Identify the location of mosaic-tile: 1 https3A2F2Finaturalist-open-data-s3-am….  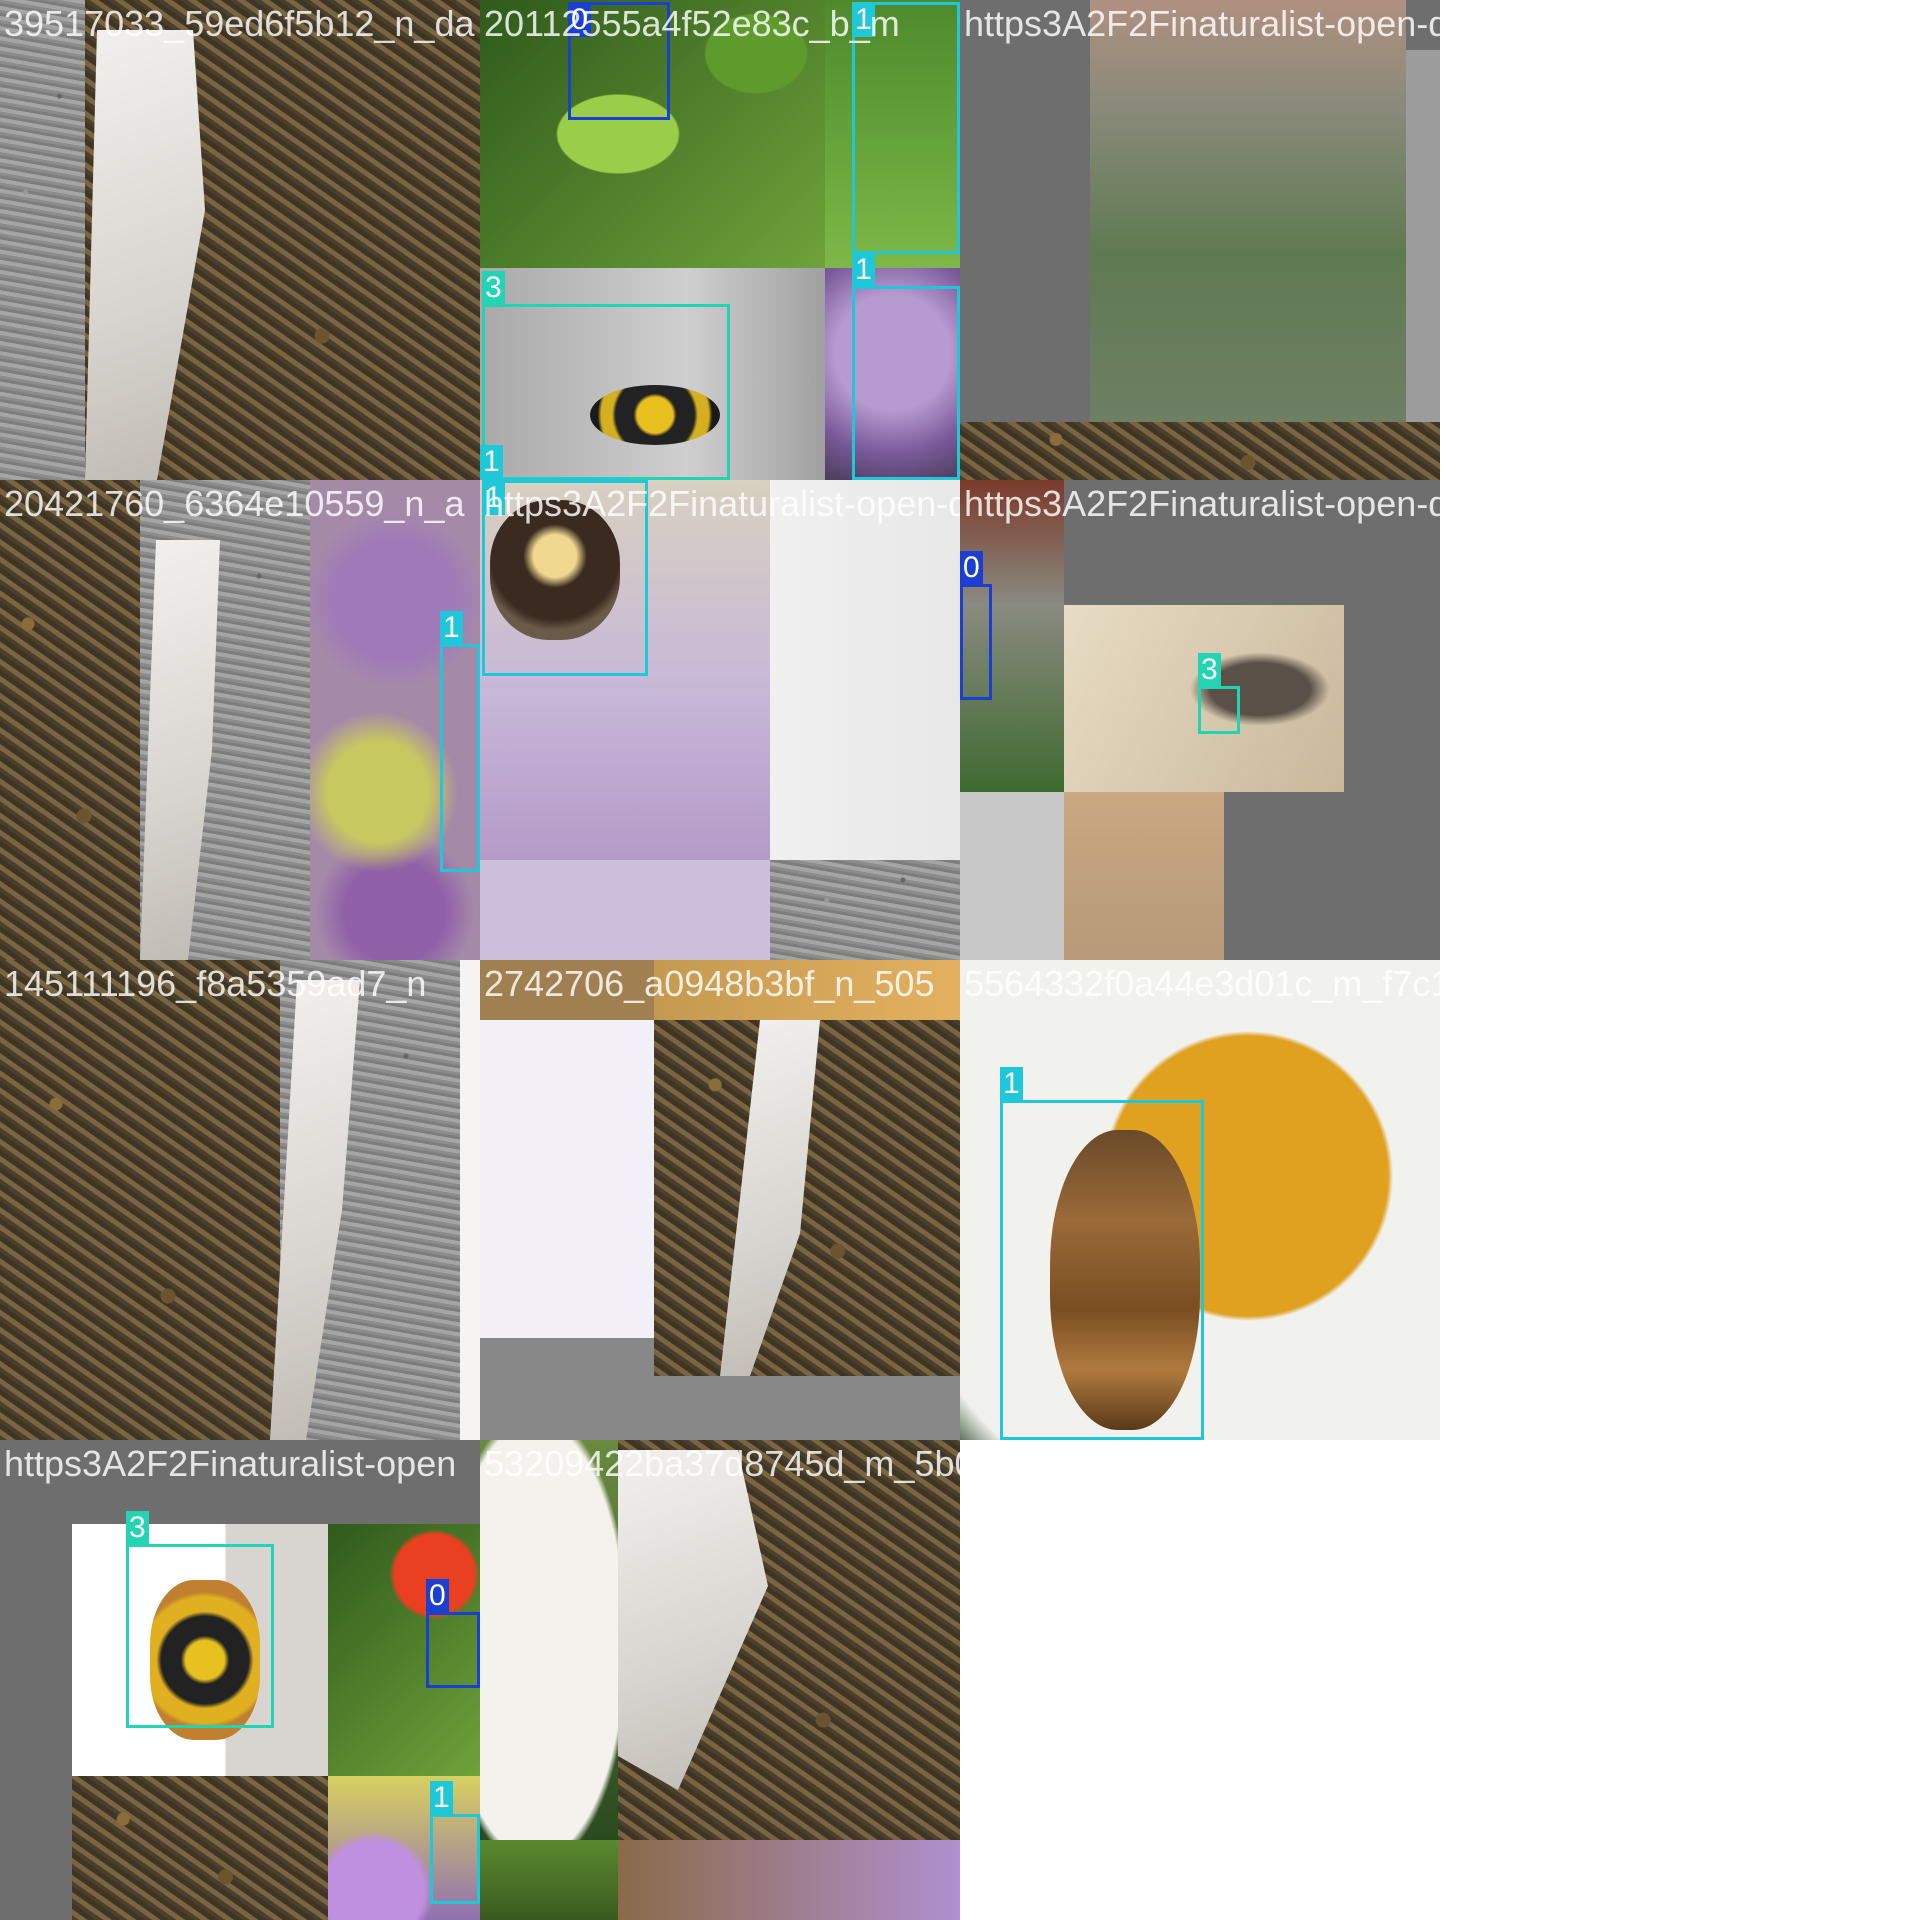
(720, 720).